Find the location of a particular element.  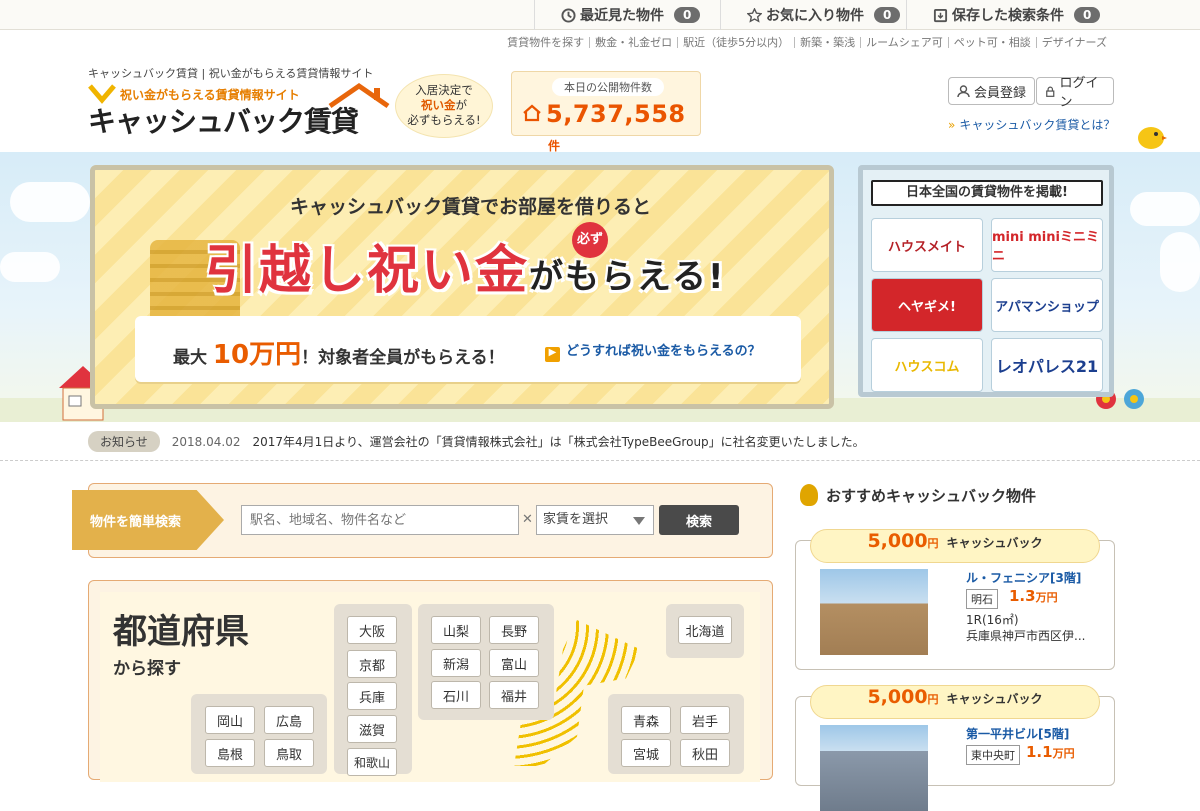

prefecture-button: 岩手 is located at coordinates (705, 720).